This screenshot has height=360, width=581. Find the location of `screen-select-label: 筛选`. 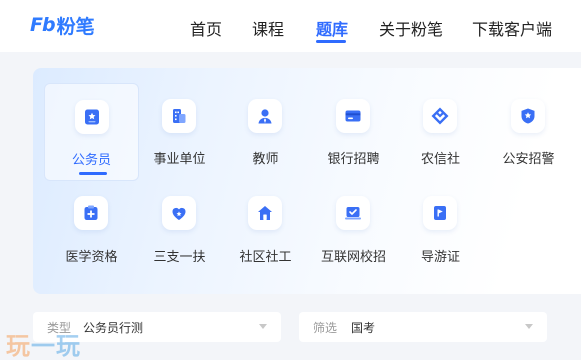

screen-select-label: 筛选 is located at coordinates (325, 328).